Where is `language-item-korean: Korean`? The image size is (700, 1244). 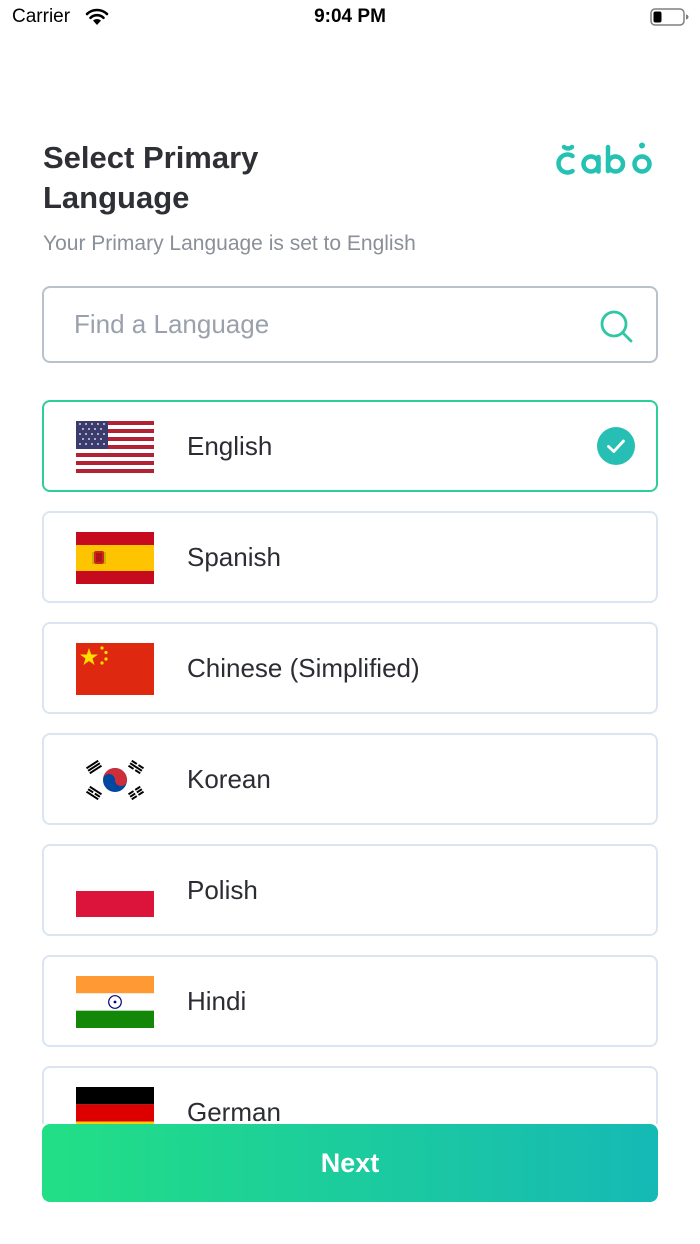
language-item-korean: Korean is located at coordinates (350, 779).